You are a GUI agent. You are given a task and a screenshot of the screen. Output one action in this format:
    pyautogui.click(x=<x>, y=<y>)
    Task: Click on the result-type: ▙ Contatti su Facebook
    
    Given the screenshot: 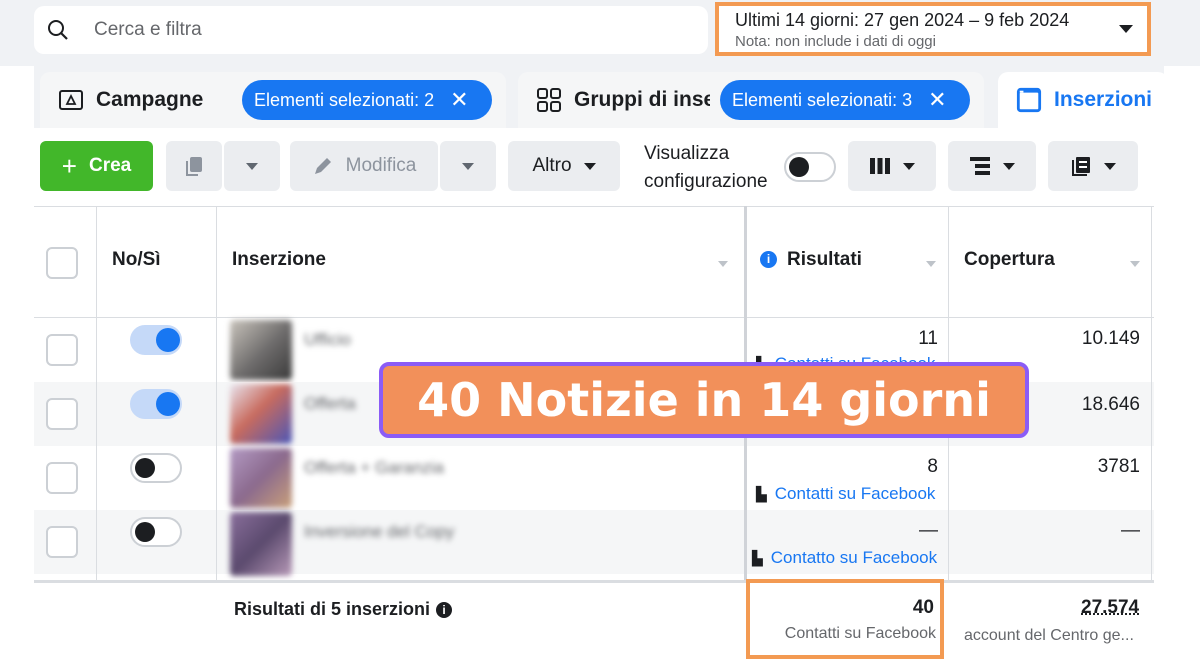 What is the action you would take?
    pyautogui.click(x=846, y=493)
    